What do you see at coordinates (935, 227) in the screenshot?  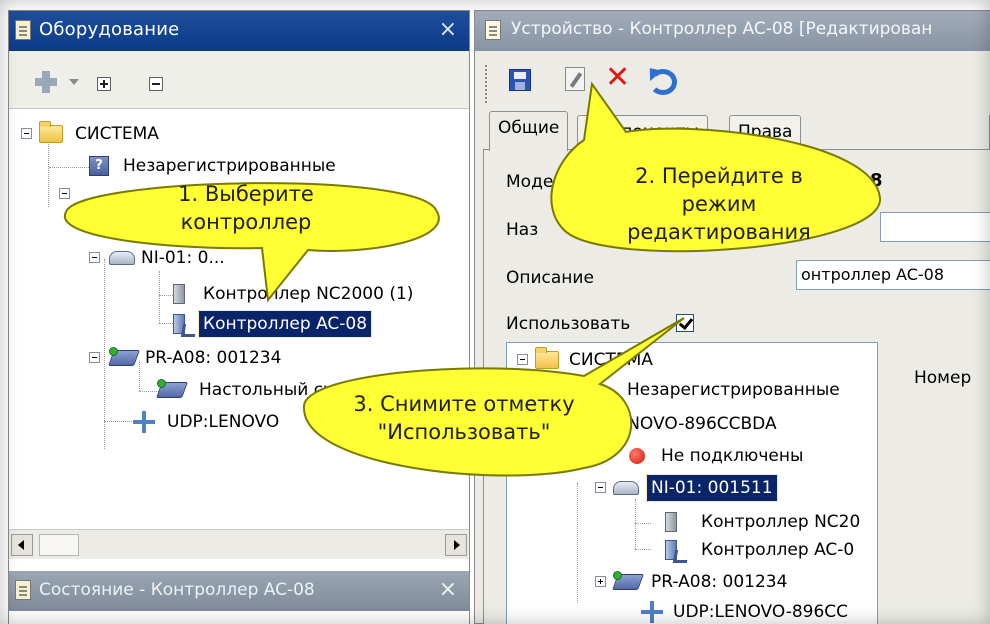 I see `name-field` at bounding box center [935, 227].